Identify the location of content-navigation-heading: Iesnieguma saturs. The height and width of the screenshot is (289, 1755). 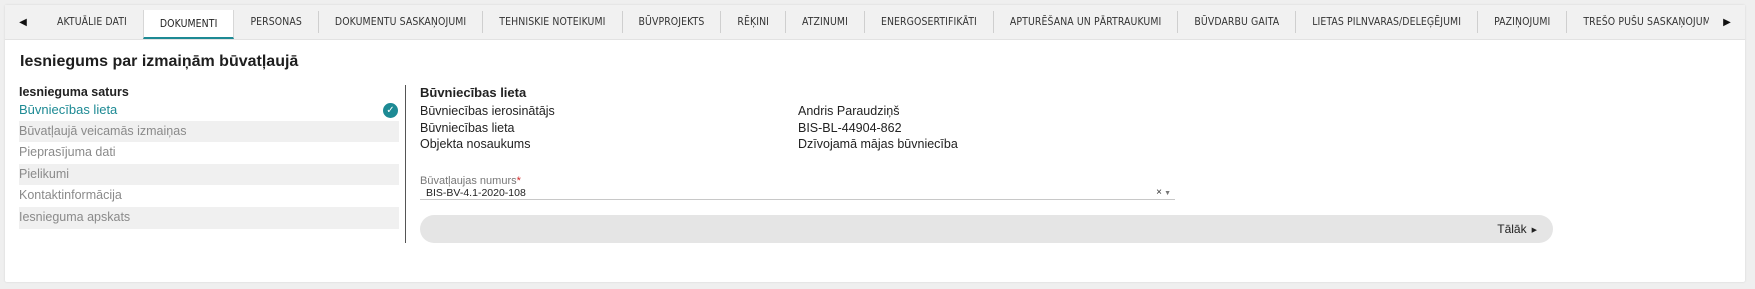
(74, 92).